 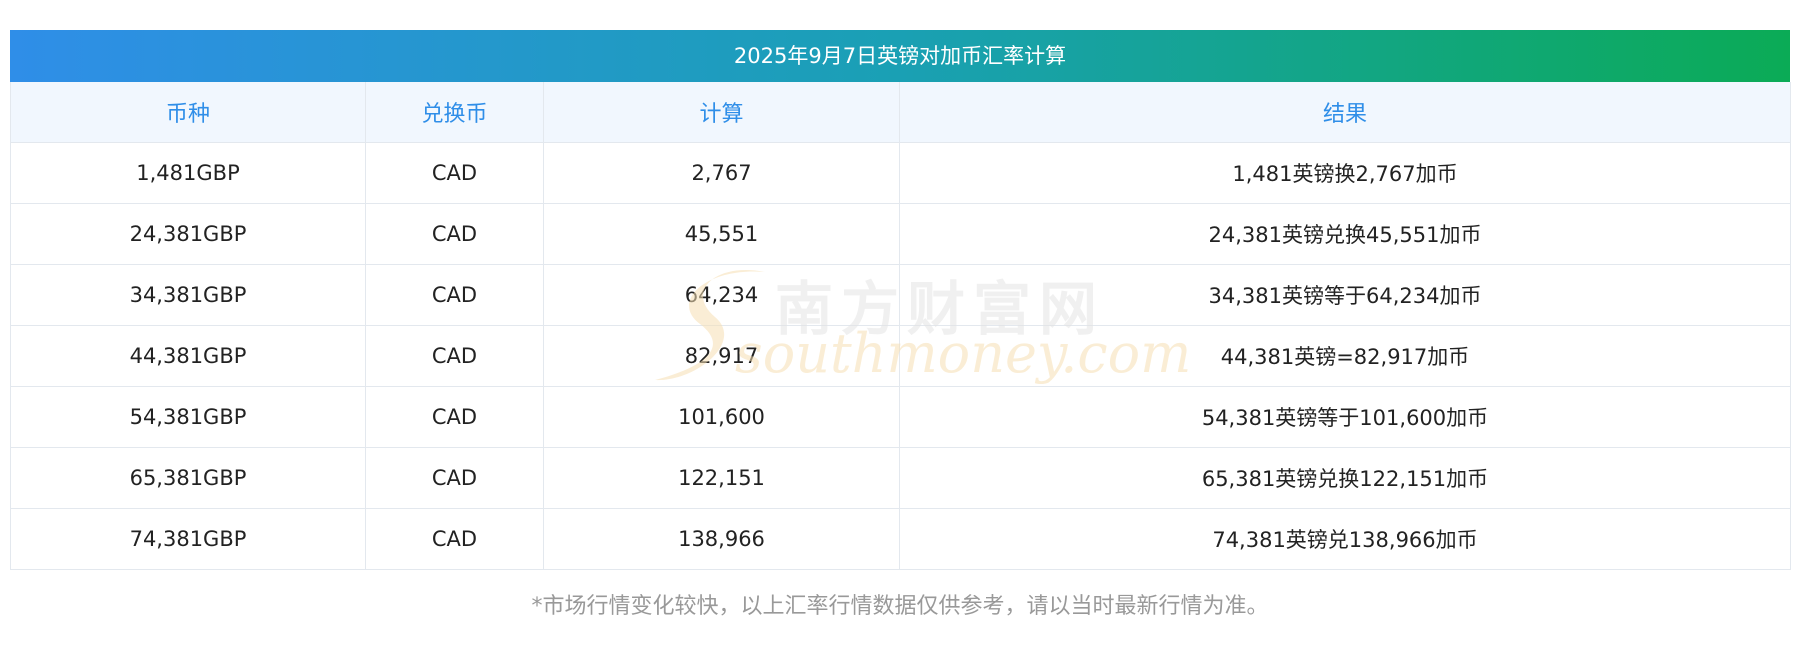 I want to click on table-header-row: 币种 兑换币 计算 结果, so click(x=900, y=112).